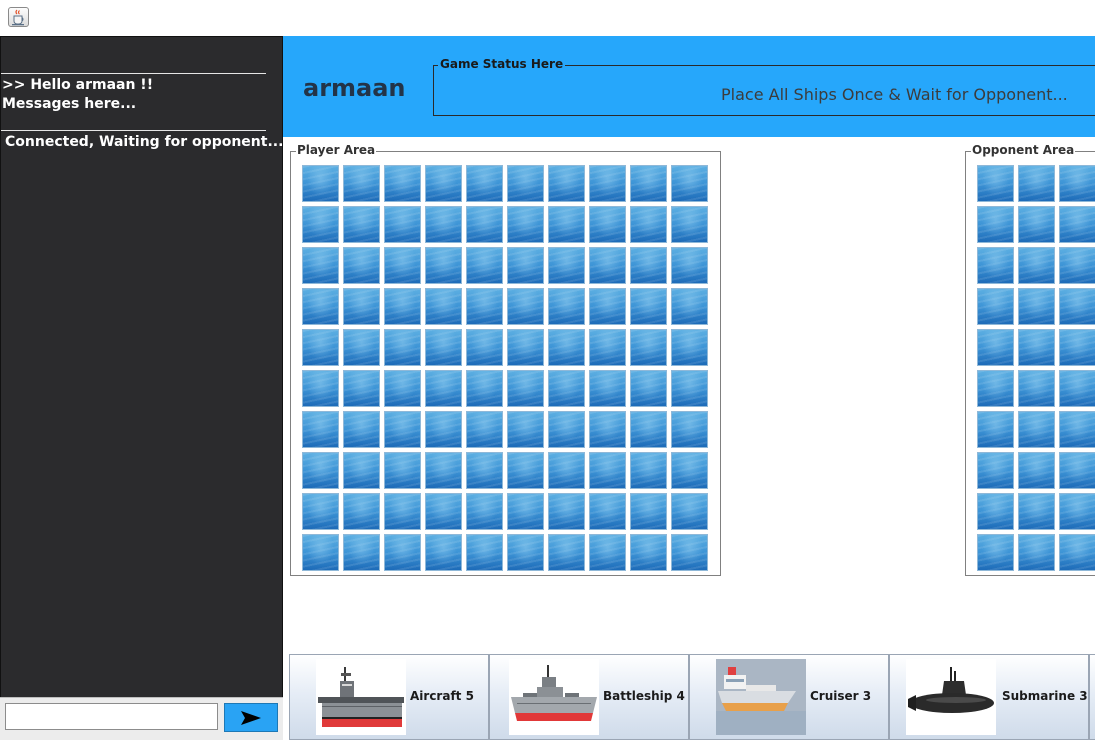 Image resolution: width=1095 pixels, height=740 pixels. I want to click on java-cup-icon, so click(18, 17).